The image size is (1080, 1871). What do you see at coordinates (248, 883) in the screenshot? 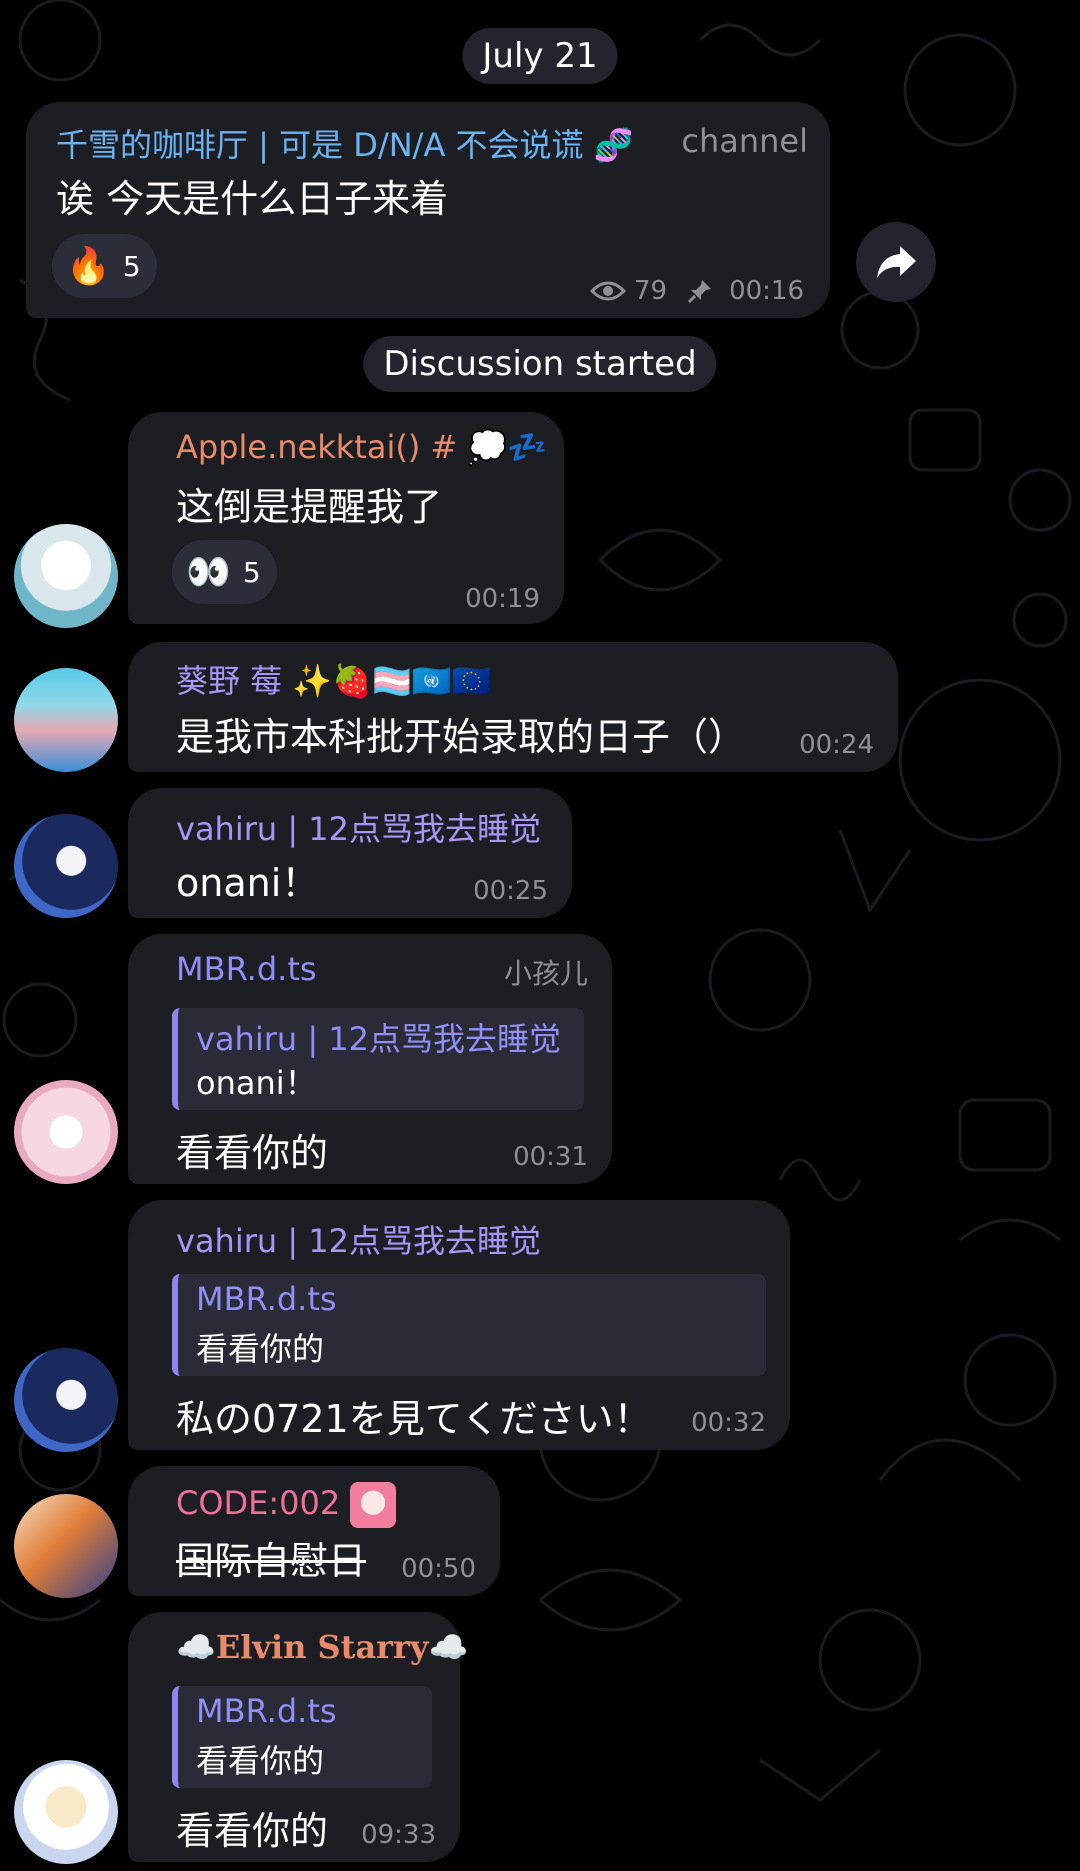
I see `message-text: onani！` at bounding box center [248, 883].